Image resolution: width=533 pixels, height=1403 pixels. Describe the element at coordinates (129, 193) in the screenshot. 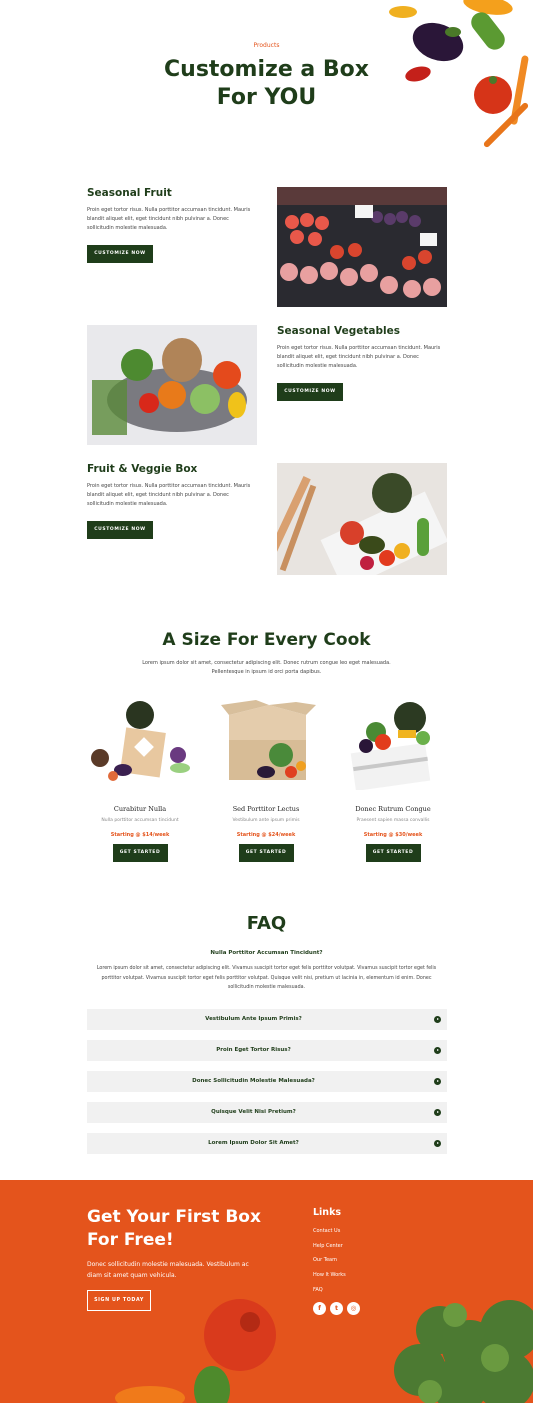

I see `feature-title: Seasonal Fruit` at that location.